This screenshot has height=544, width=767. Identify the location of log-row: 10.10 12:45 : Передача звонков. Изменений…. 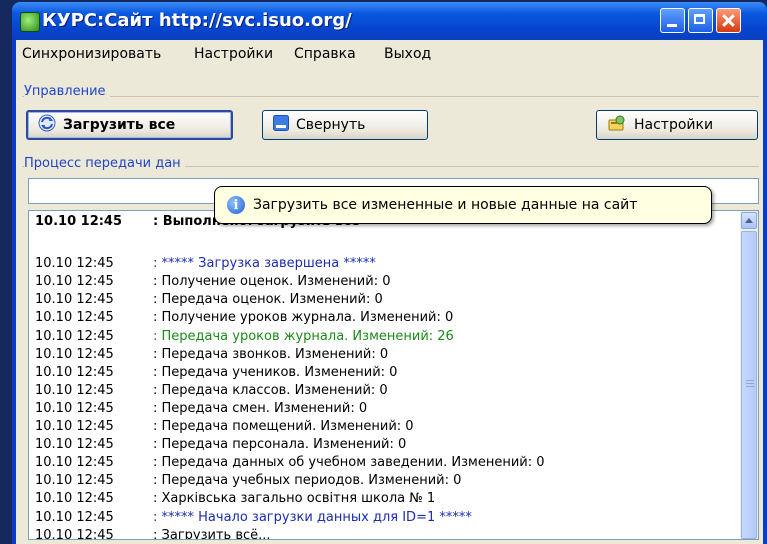
(211, 354).